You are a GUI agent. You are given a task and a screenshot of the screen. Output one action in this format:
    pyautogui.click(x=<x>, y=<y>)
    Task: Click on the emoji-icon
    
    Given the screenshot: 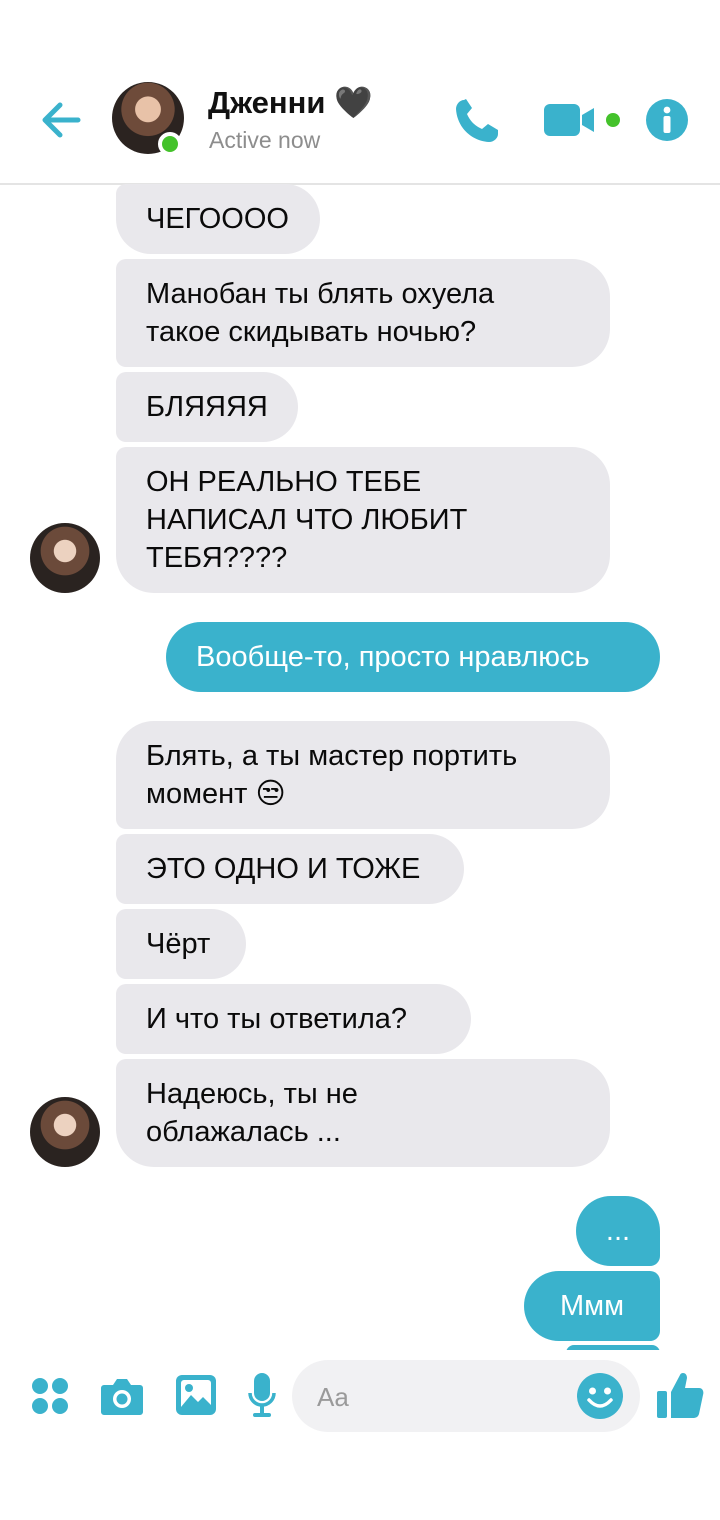 What is the action you would take?
    pyautogui.click(x=600, y=1396)
    